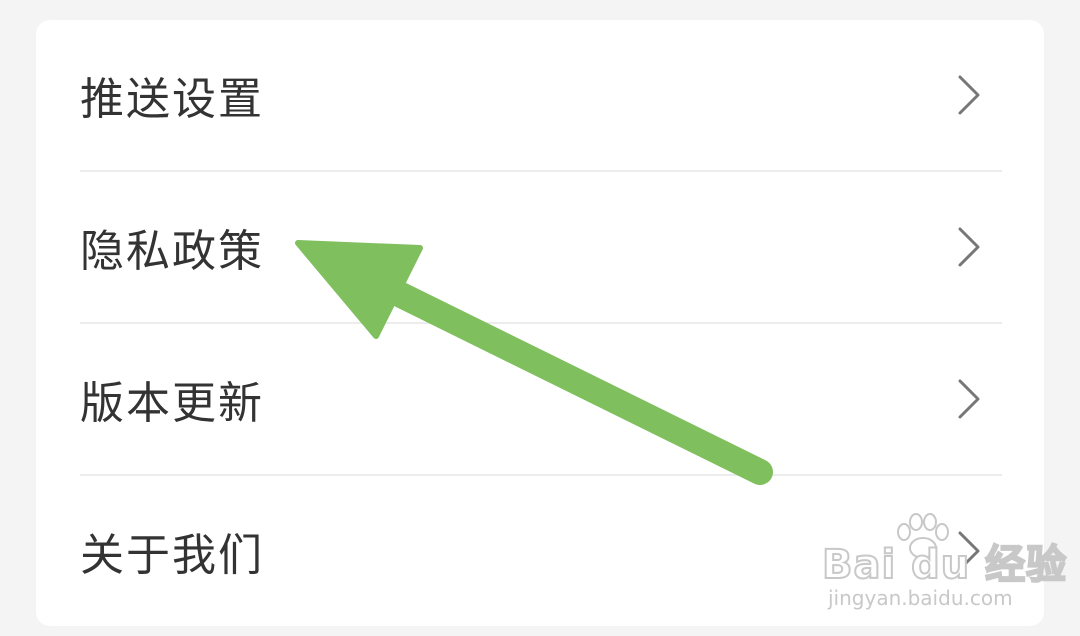 The image size is (1080, 636). I want to click on watermark-url: jingyan.baidu.com, so click(920, 598).